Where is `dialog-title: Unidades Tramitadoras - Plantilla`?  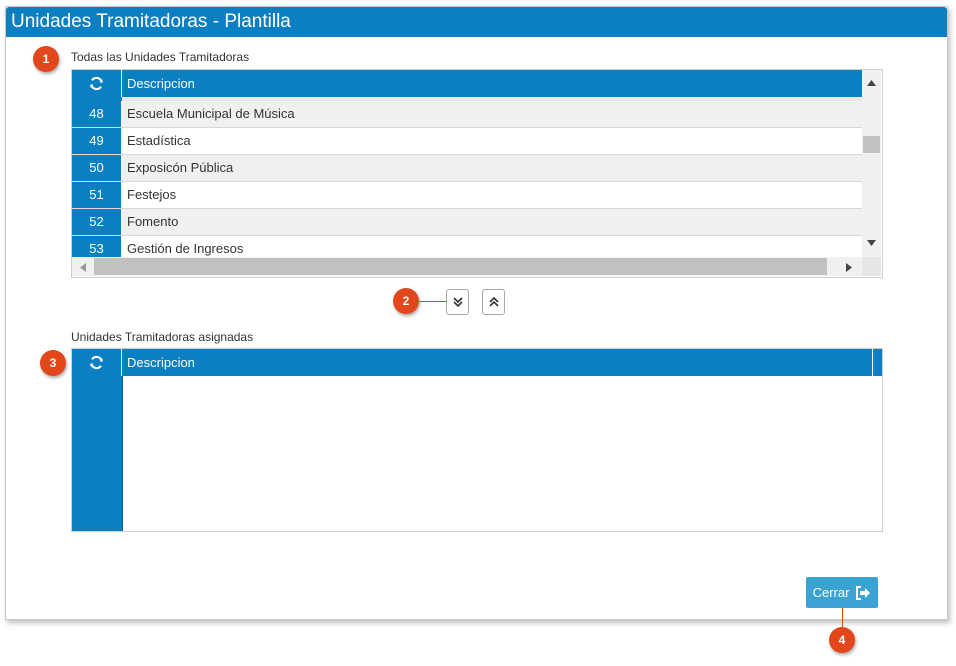
dialog-title: Unidades Tramitadoras - Plantilla is located at coordinates (476, 22).